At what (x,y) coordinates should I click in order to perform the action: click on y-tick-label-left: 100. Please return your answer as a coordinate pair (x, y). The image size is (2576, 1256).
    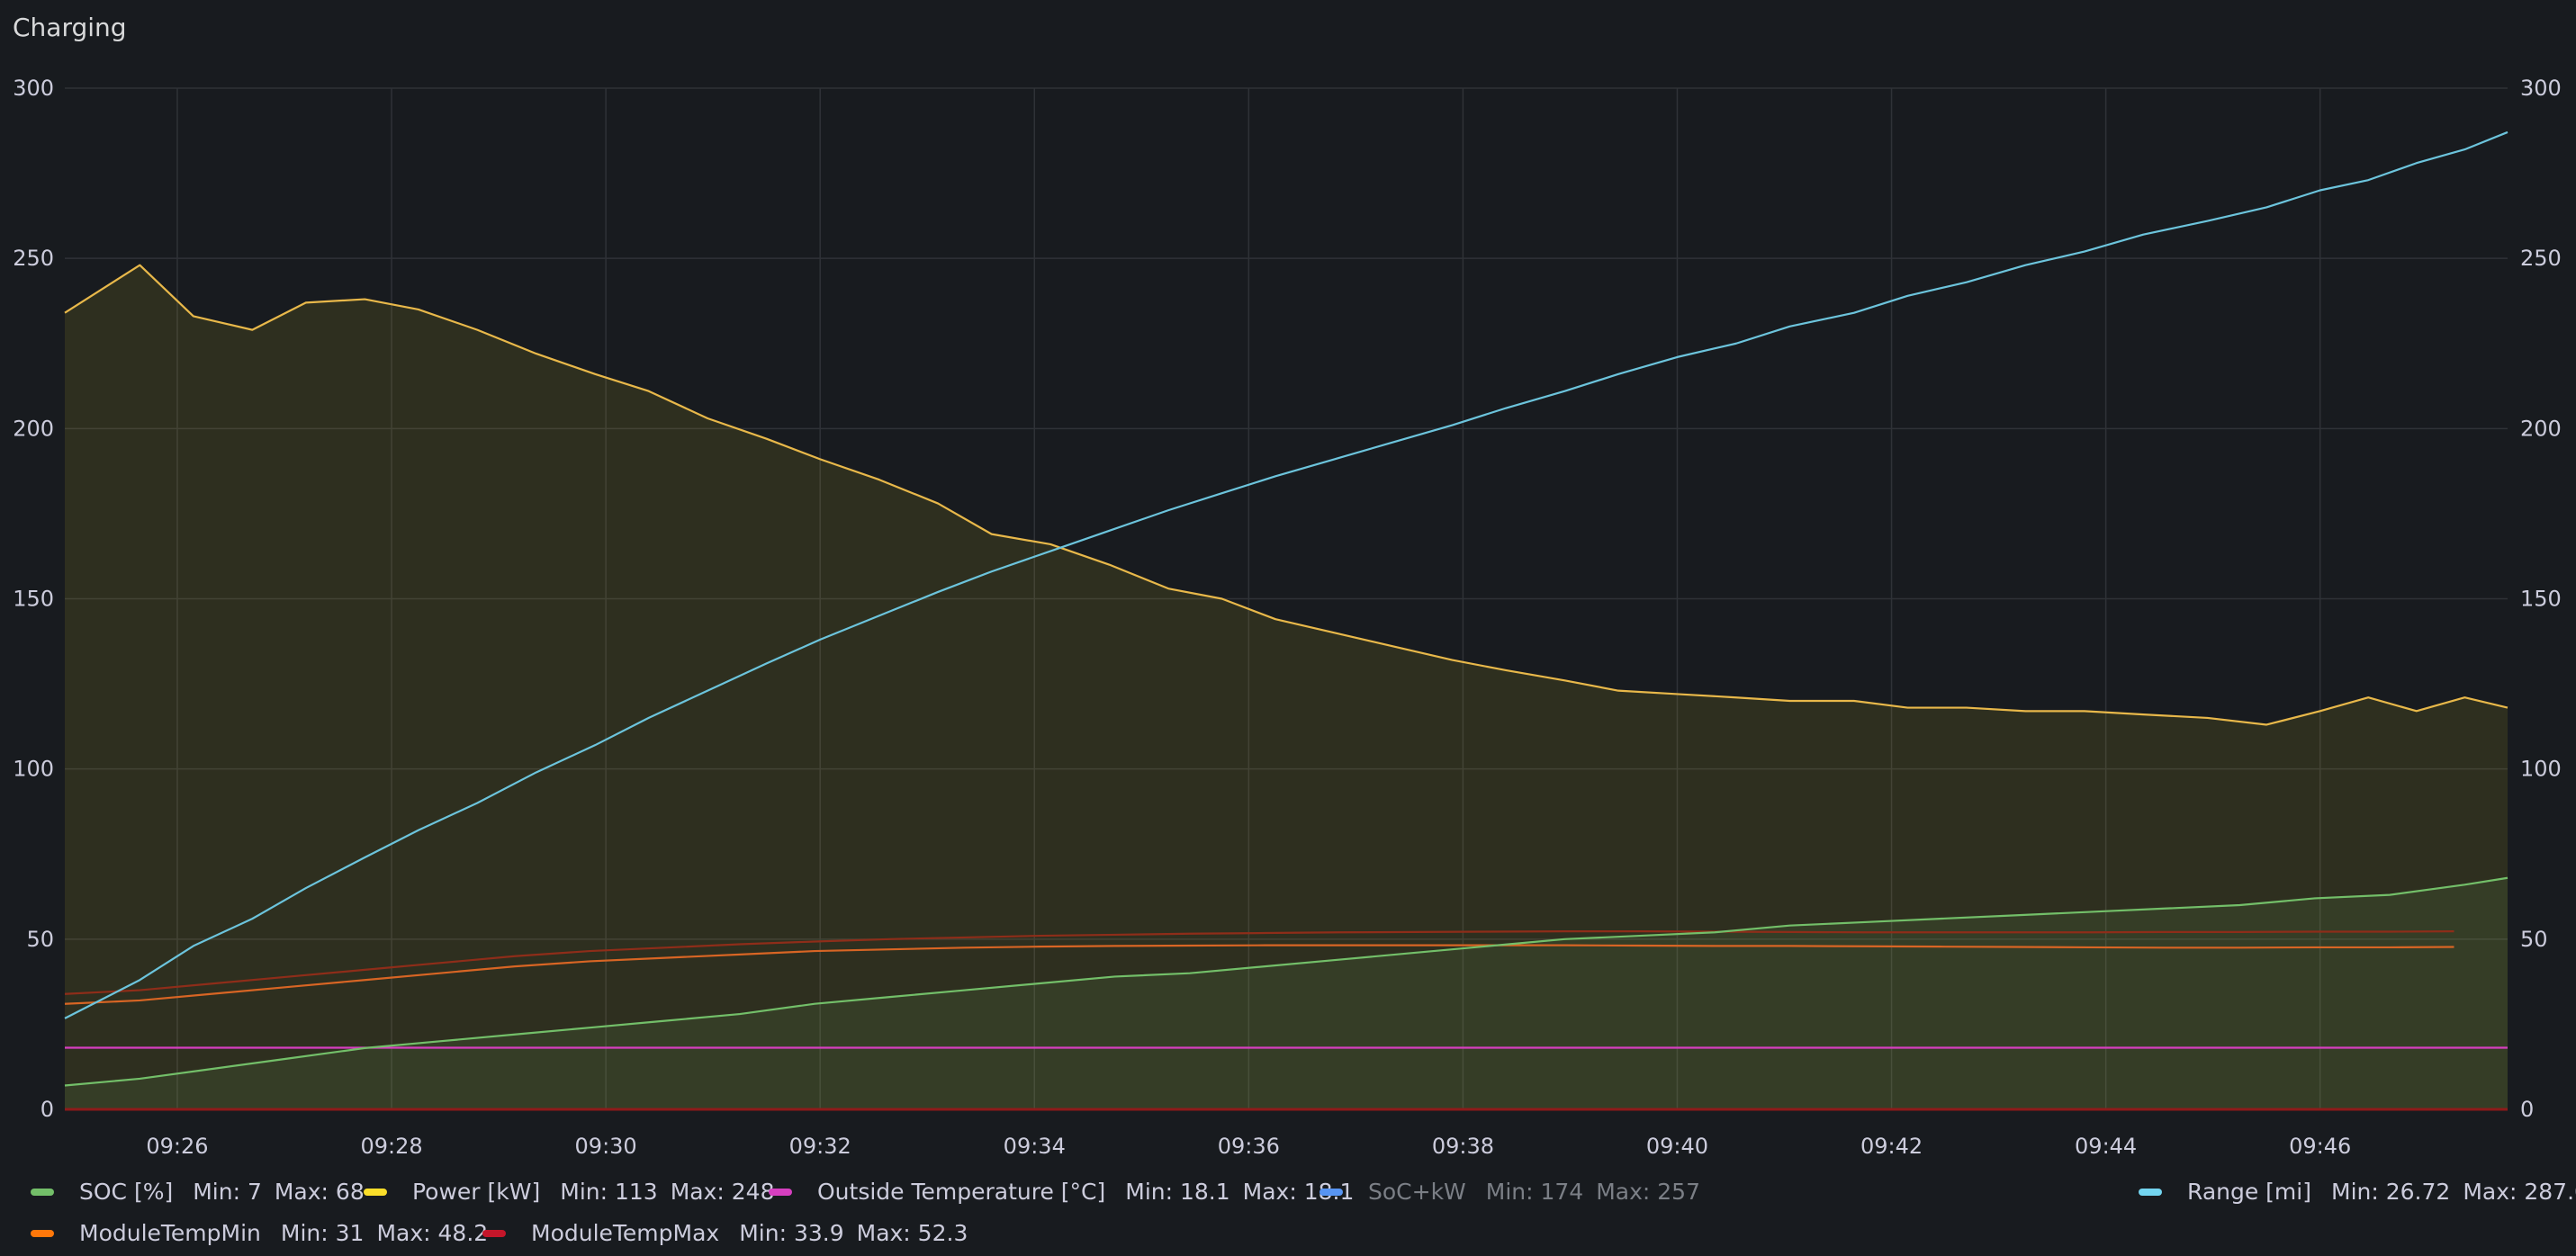
    Looking at the image, I should click on (33, 770).